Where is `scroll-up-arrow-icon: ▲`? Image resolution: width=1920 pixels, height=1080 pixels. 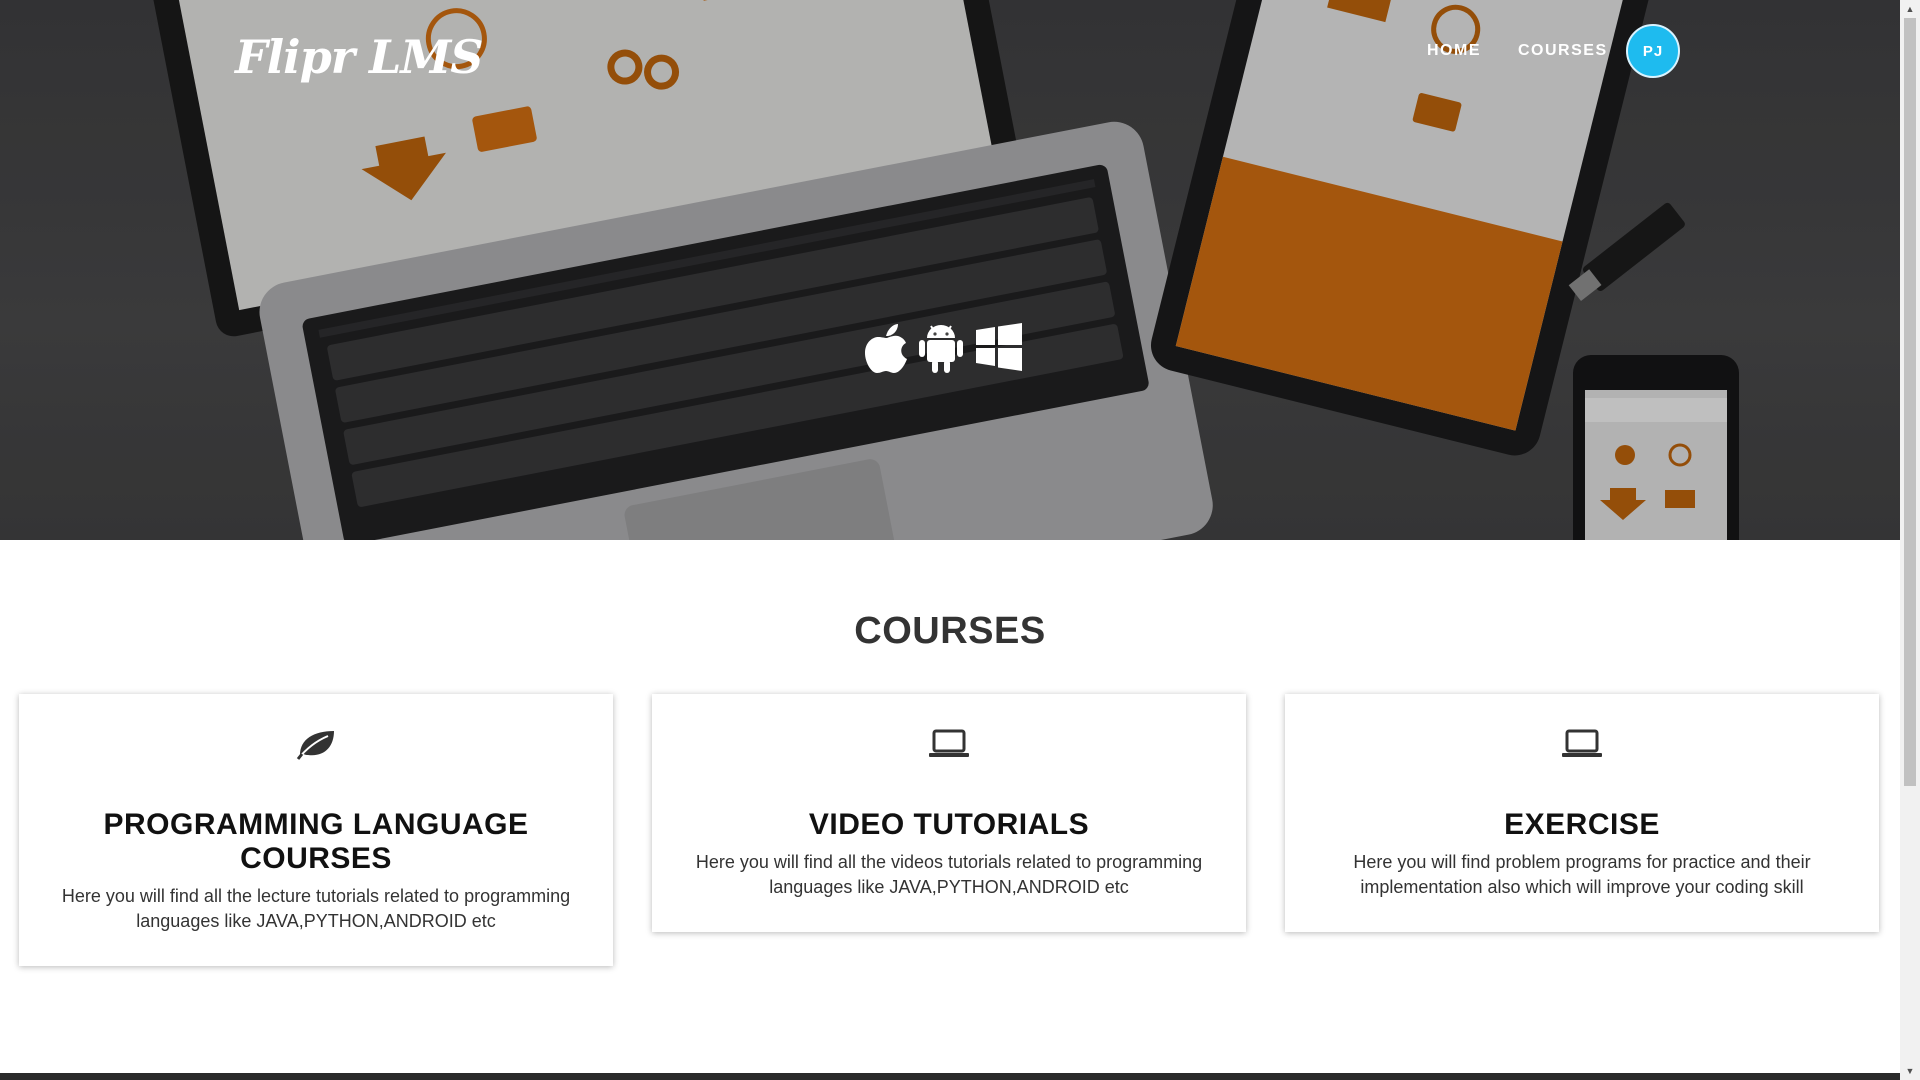 scroll-up-arrow-icon: ▲ is located at coordinates (1910, 9).